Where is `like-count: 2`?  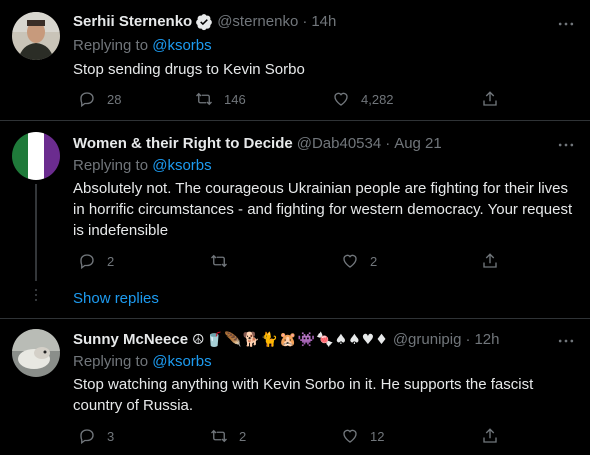
like-count: 2 is located at coordinates (374, 261).